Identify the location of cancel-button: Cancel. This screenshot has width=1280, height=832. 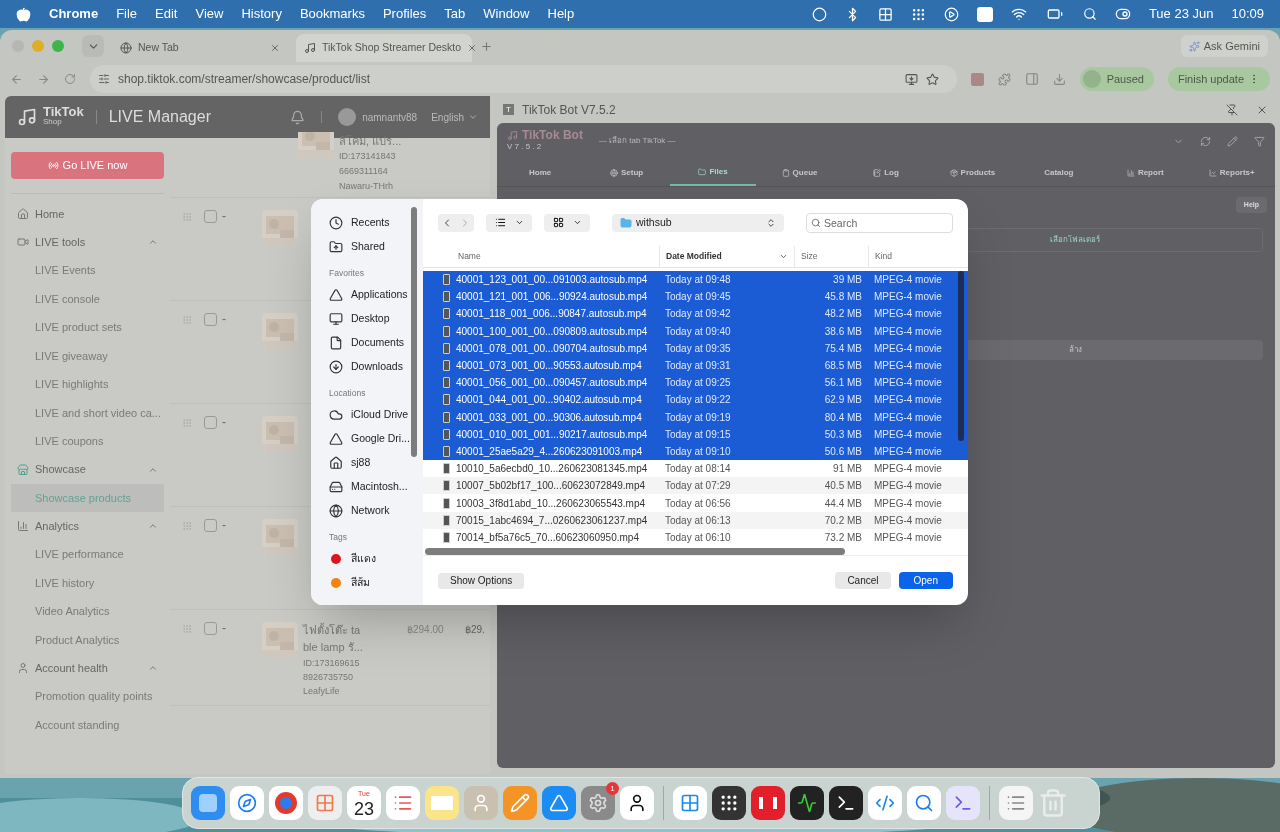
(863, 580).